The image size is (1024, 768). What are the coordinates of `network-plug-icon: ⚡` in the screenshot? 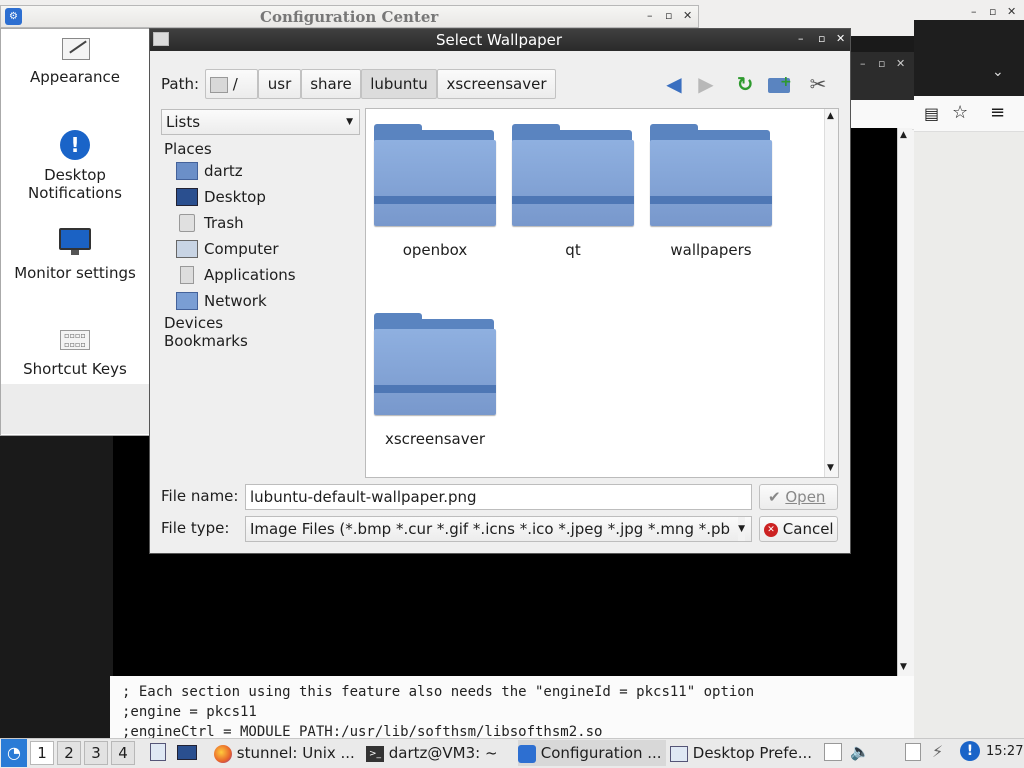 It's located at (937, 751).